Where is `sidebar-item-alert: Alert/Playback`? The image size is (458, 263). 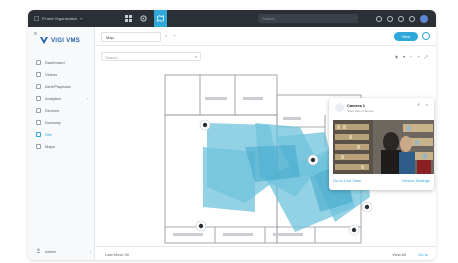 sidebar-item-alert: Alert/Playback is located at coordinates (61, 86).